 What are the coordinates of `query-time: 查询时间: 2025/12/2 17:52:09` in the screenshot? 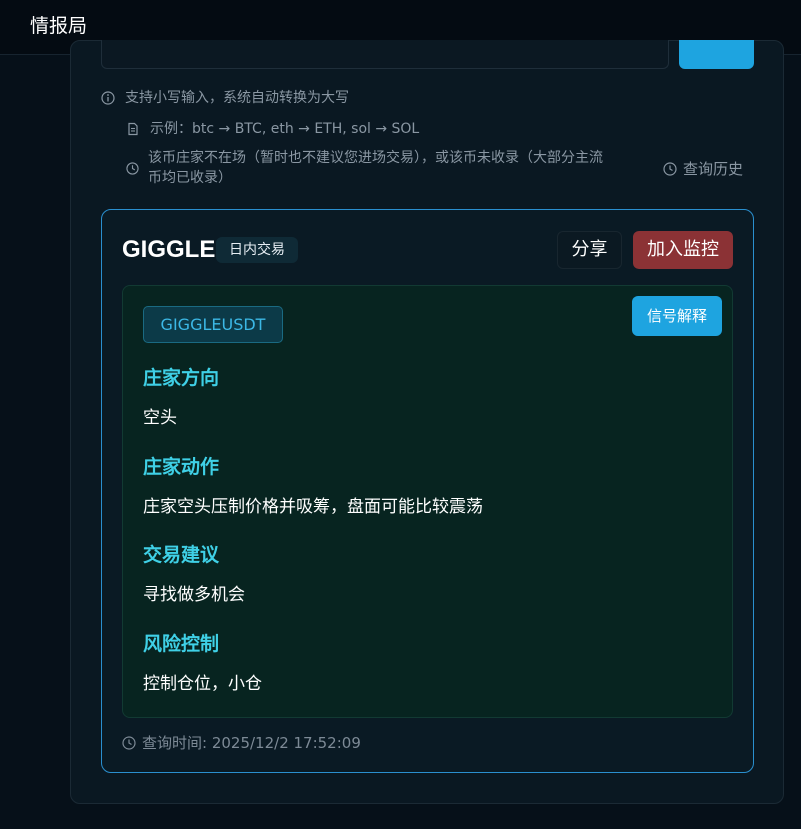 It's located at (242, 743).